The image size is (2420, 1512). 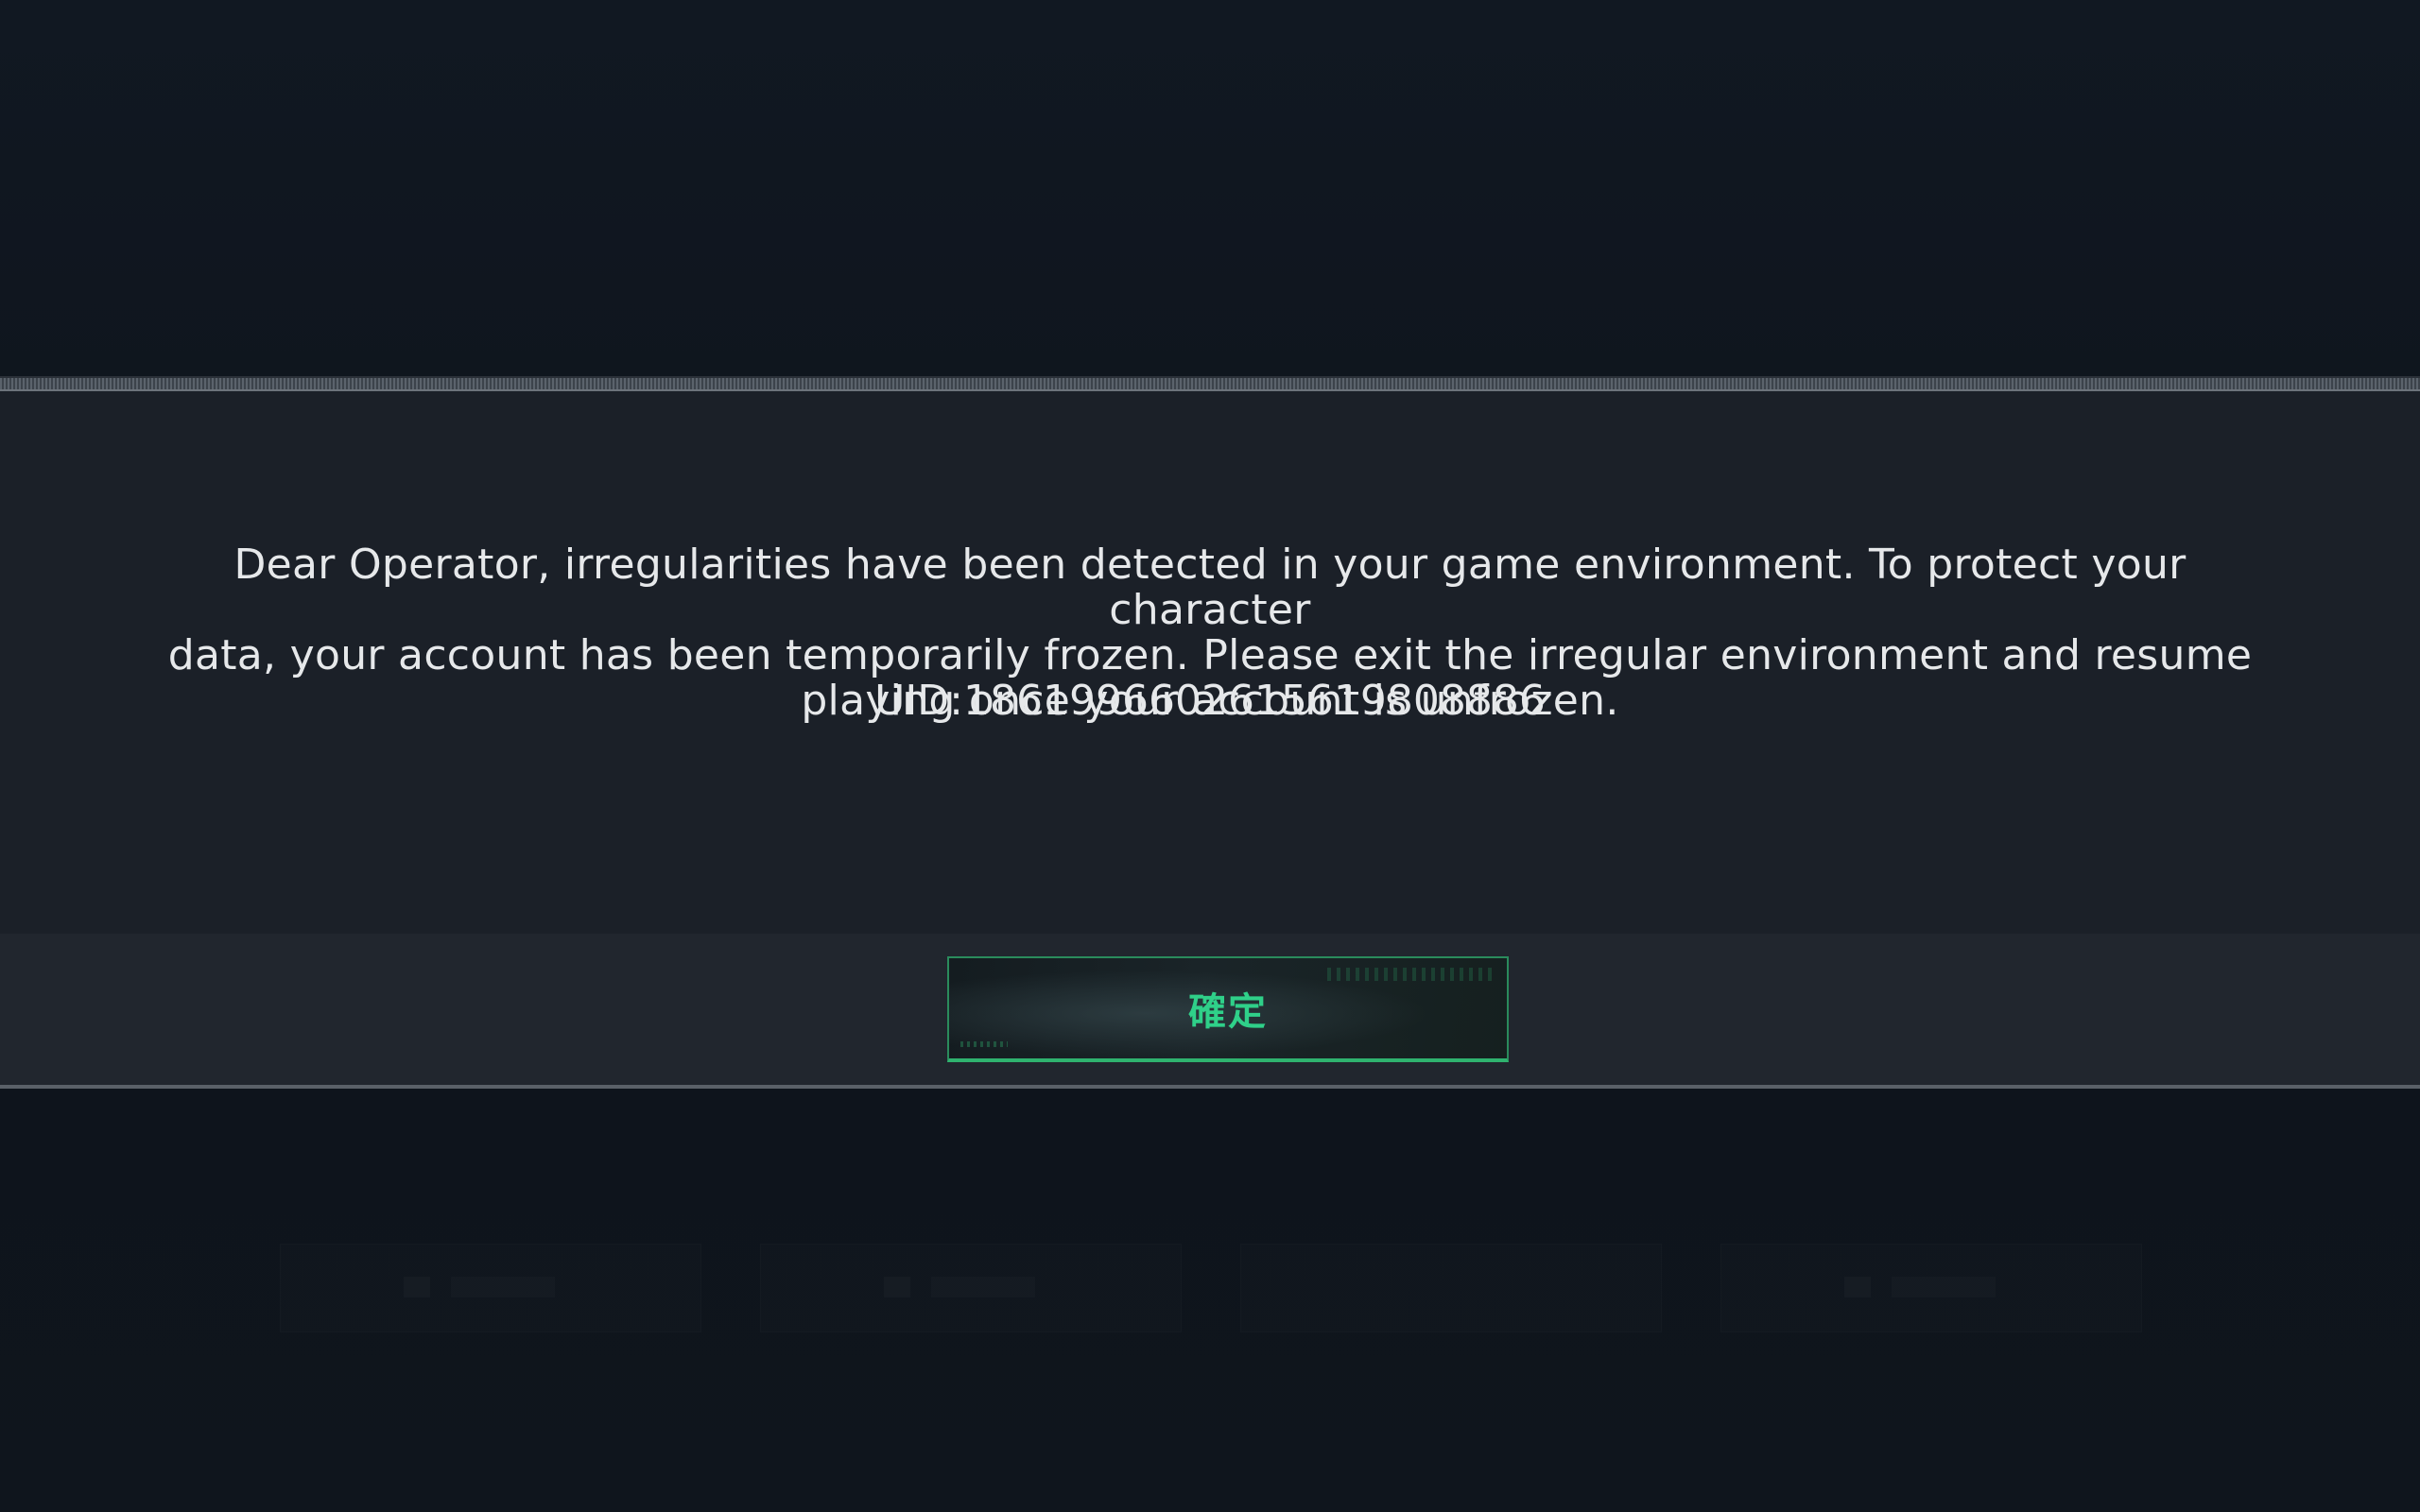 What do you see at coordinates (1228, 1012) in the screenshot?
I see `confirm-button-label: 確定` at bounding box center [1228, 1012].